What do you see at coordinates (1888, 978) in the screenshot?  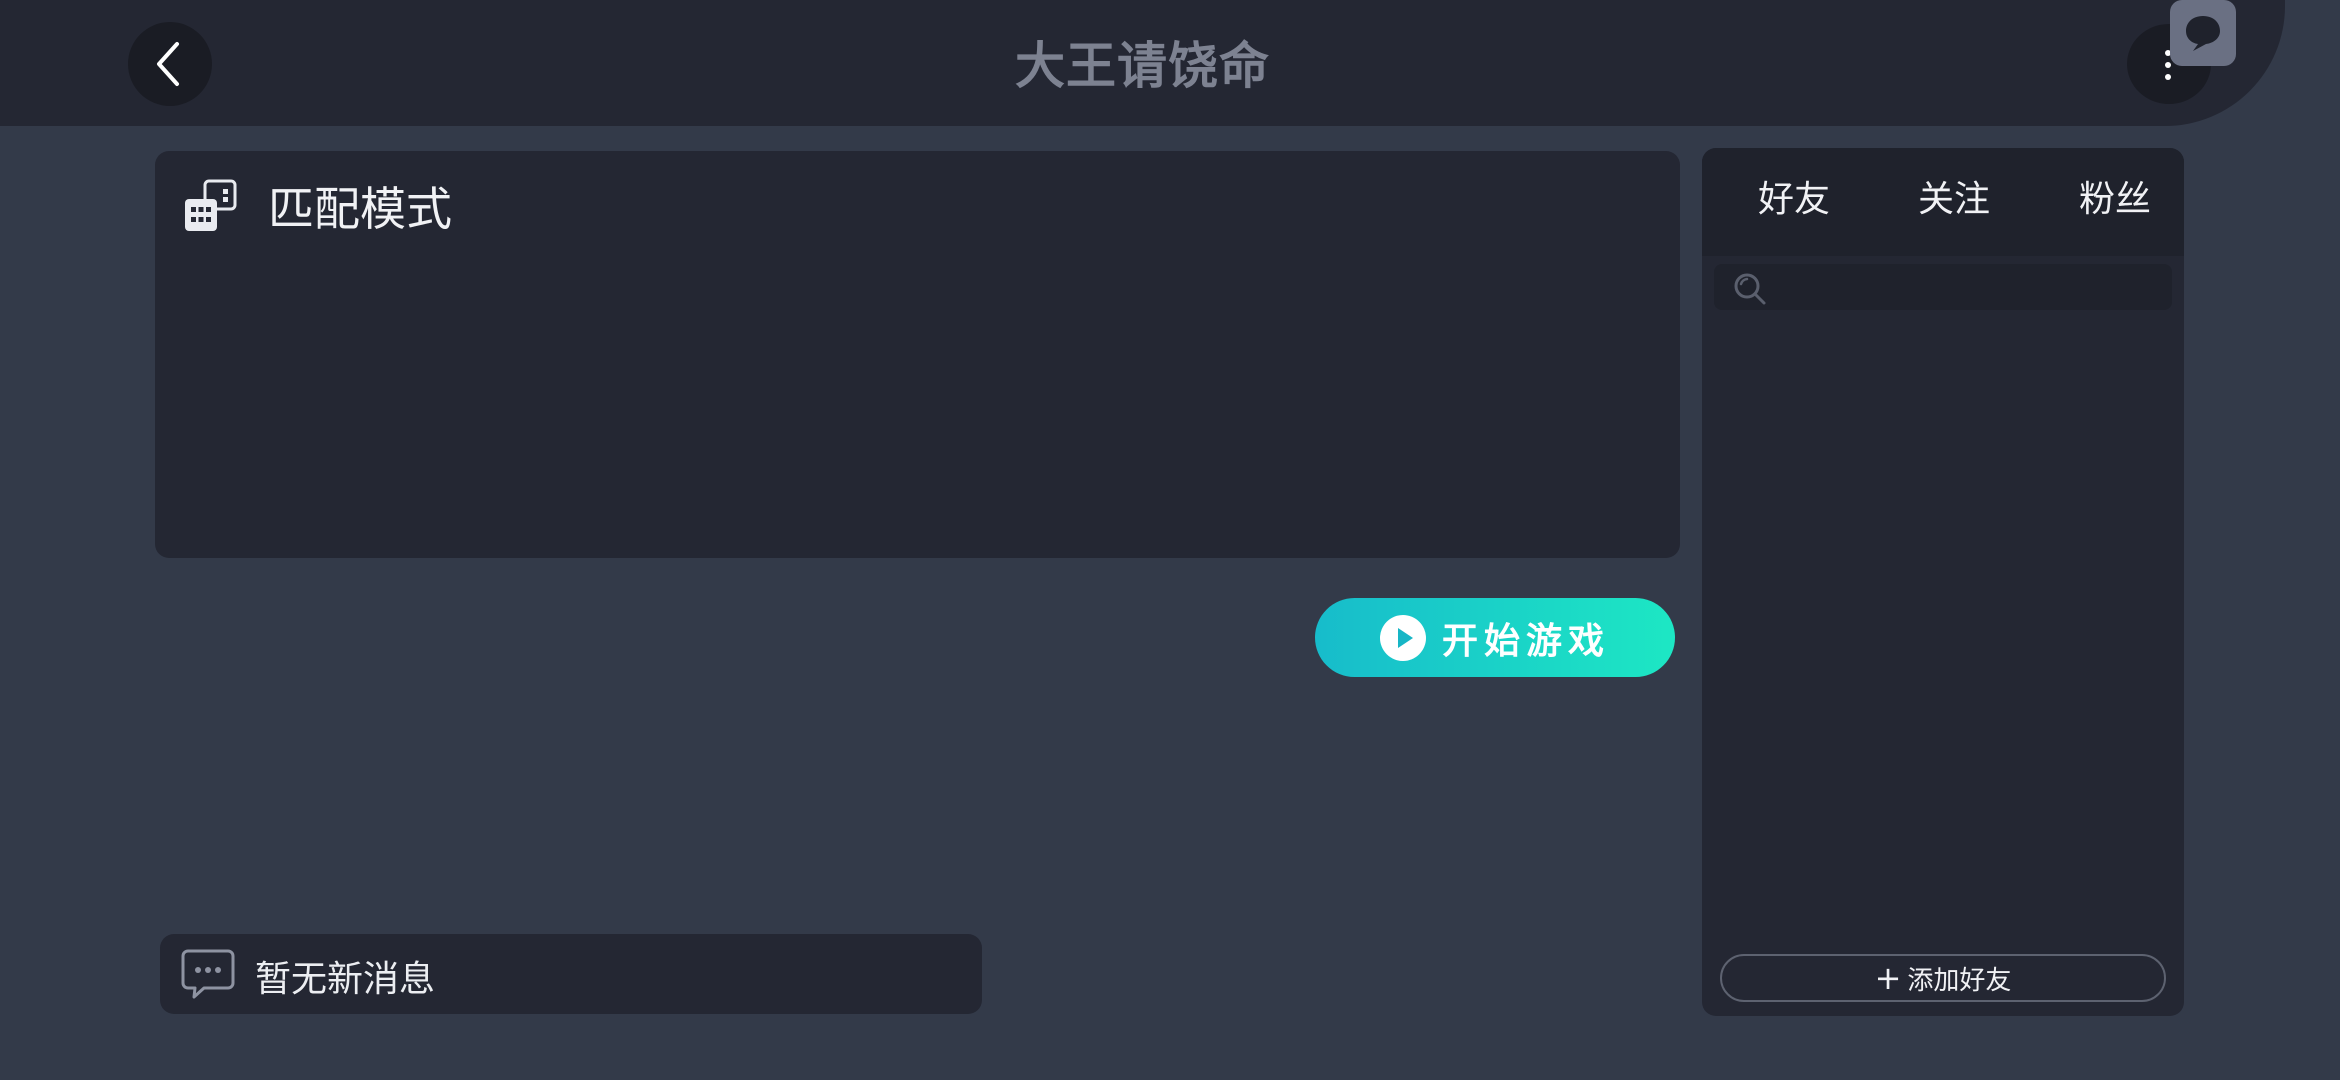 I see `plus-icon: +` at bounding box center [1888, 978].